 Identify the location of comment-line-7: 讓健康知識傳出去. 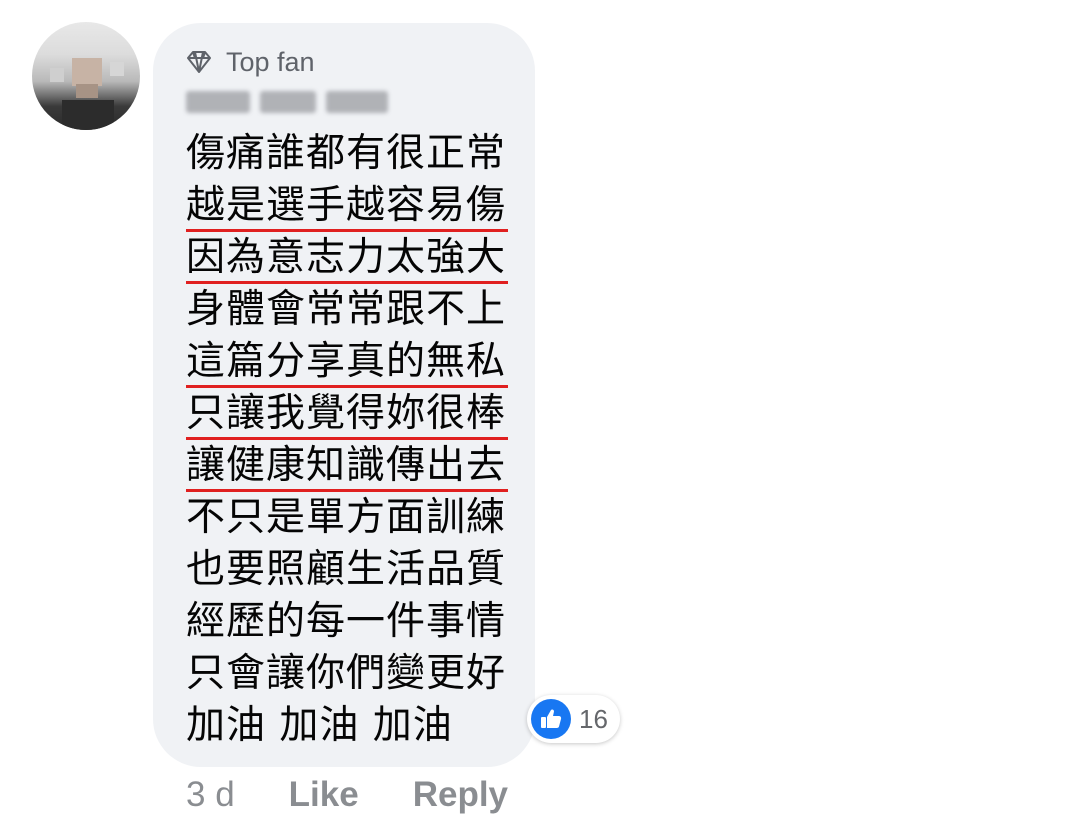
(347, 466).